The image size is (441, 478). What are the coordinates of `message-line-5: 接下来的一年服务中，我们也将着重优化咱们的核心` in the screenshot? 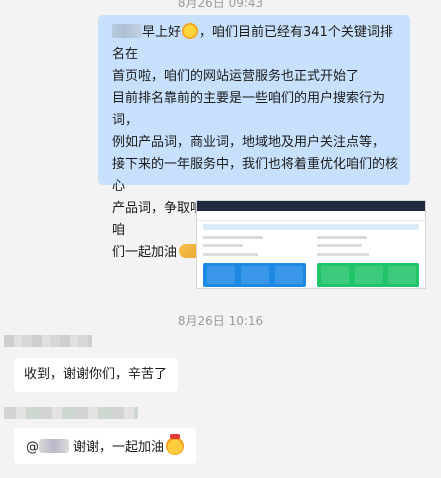 It's located at (255, 175).